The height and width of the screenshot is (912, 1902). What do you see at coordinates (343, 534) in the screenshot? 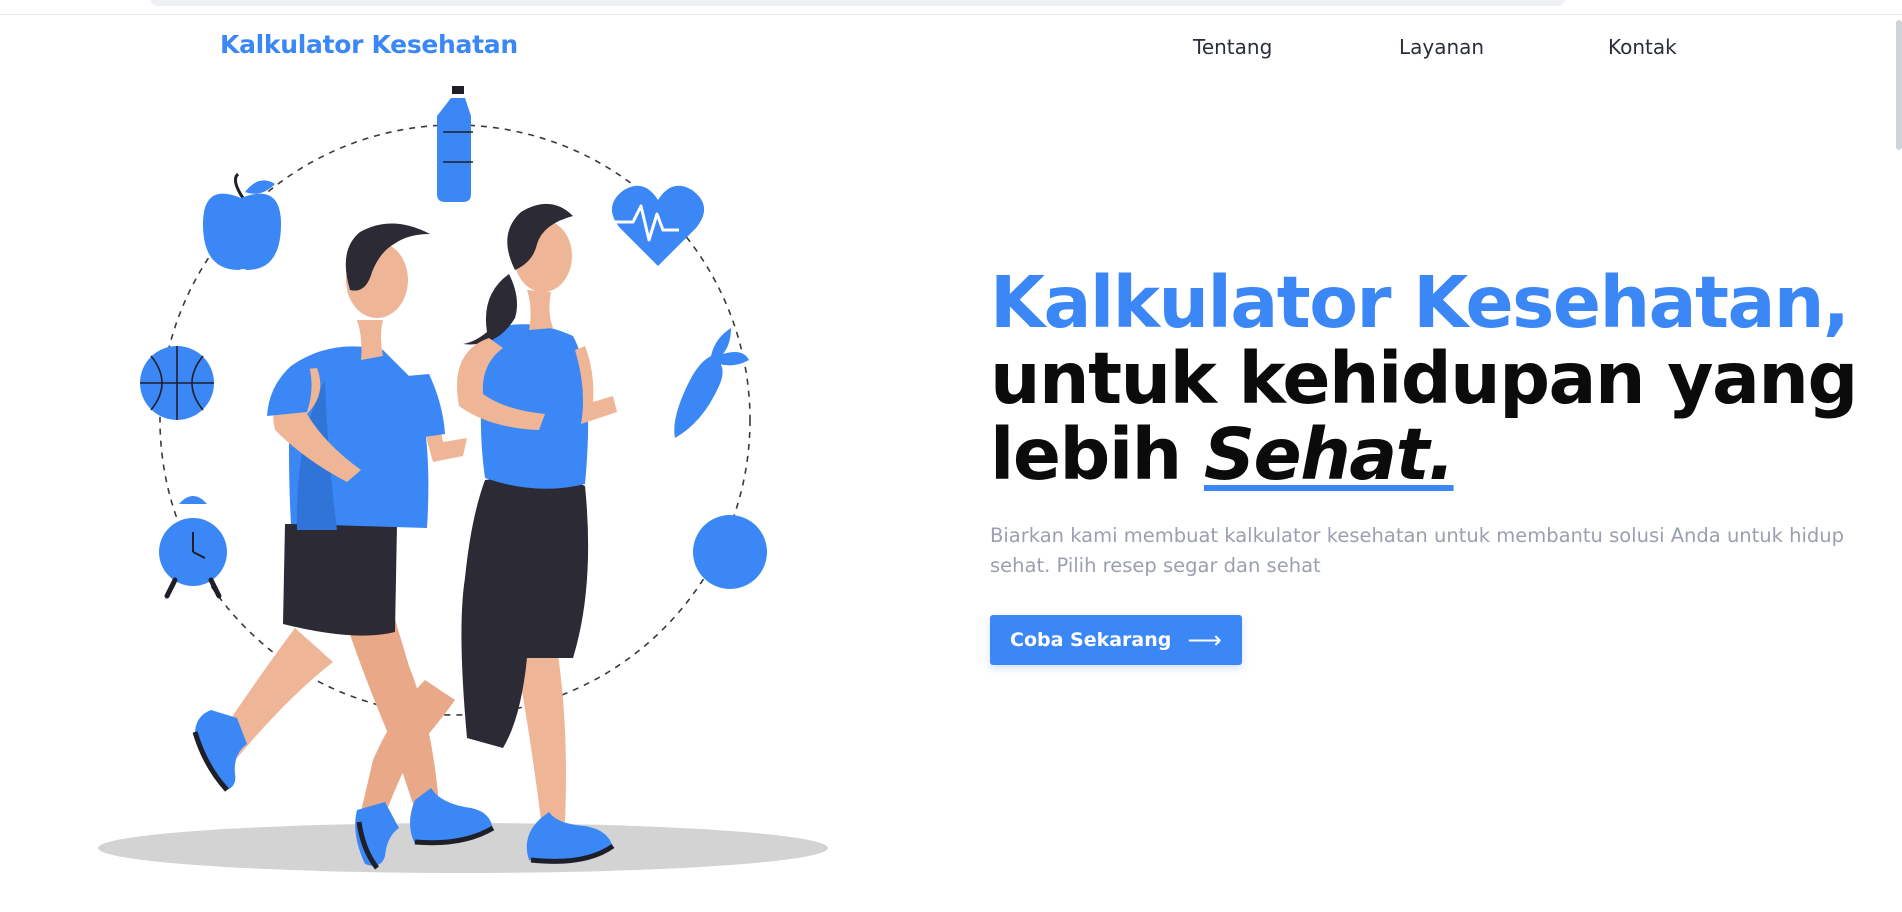
I see `man-runner` at bounding box center [343, 534].